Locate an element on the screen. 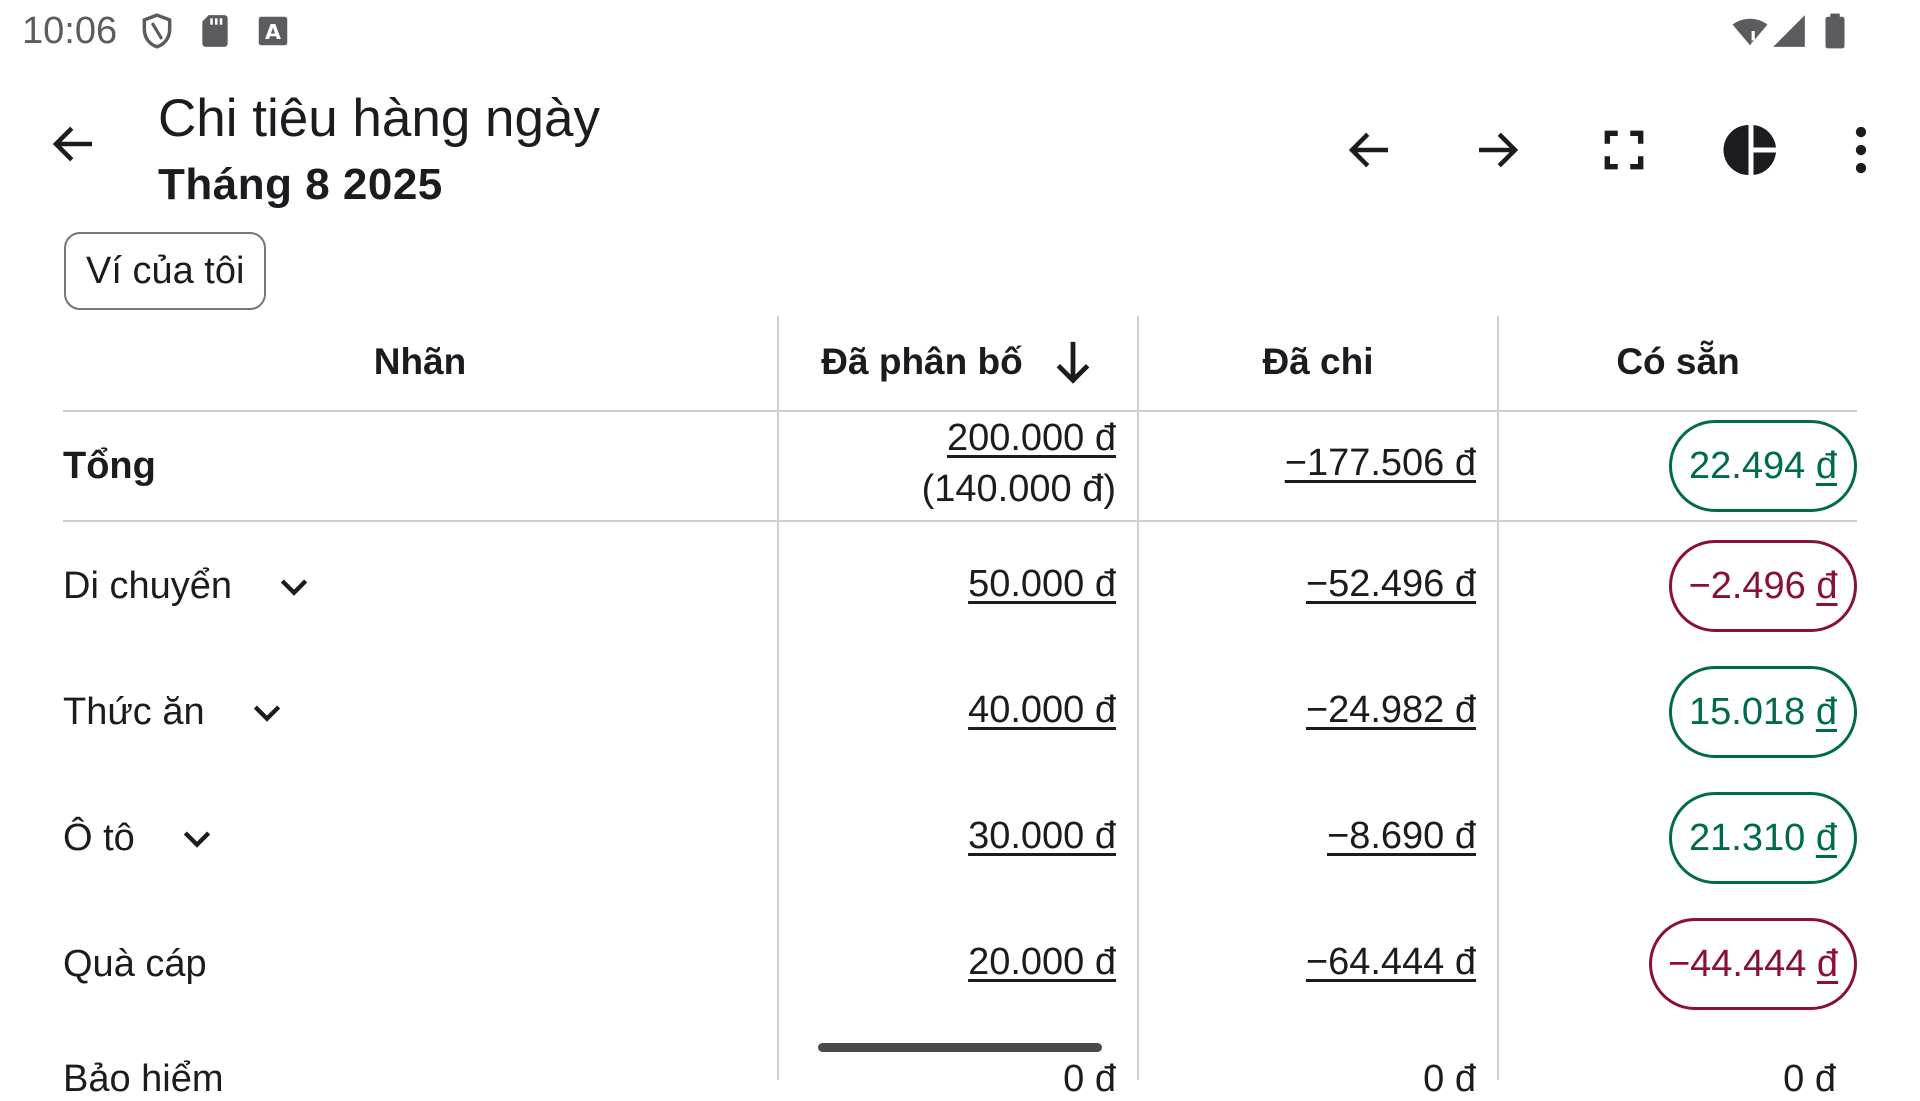 This screenshot has height=1101, width=1920. next-arrow-icon is located at coordinates (1499, 150).